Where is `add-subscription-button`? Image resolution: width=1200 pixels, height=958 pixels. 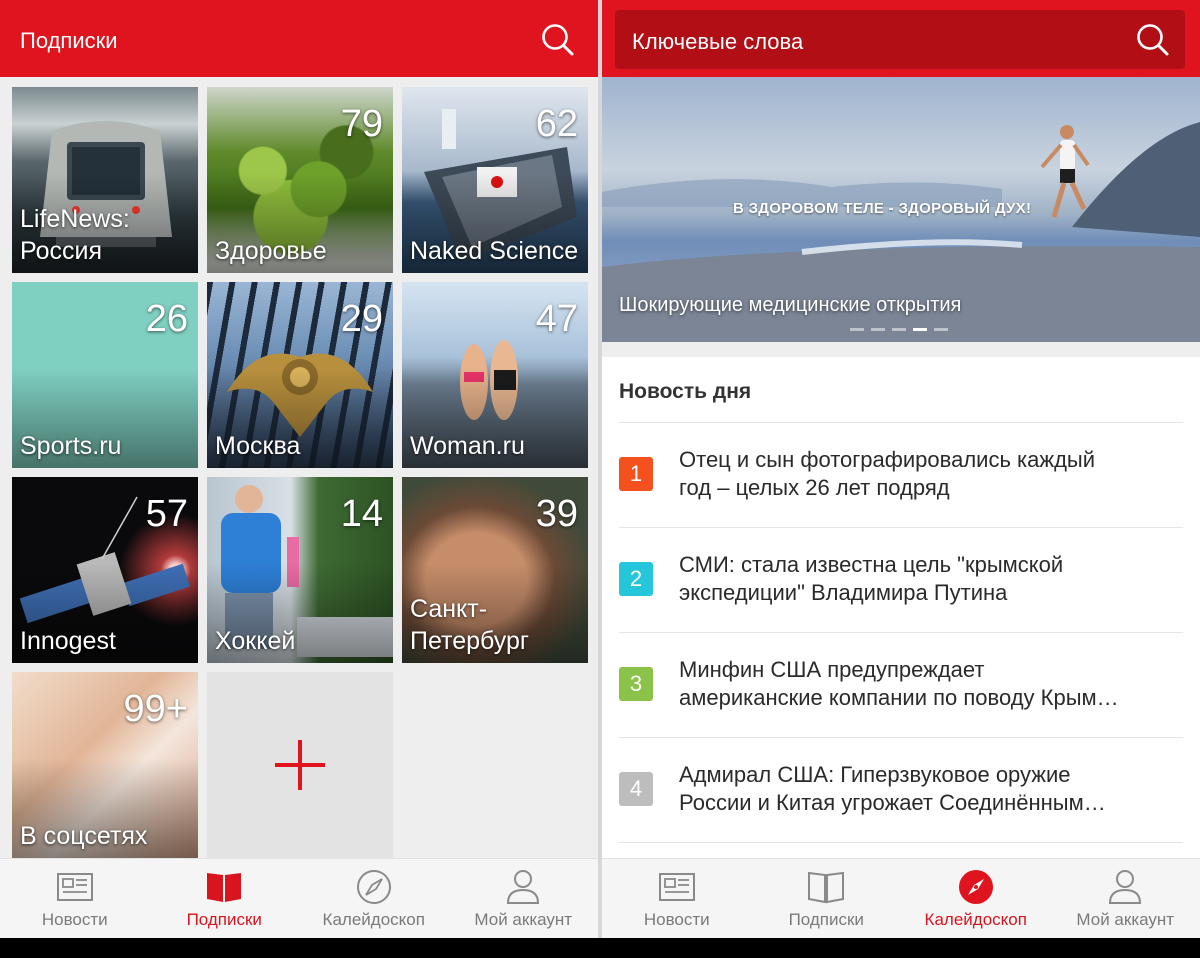
add-subscription-button is located at coordinates (300, 765).